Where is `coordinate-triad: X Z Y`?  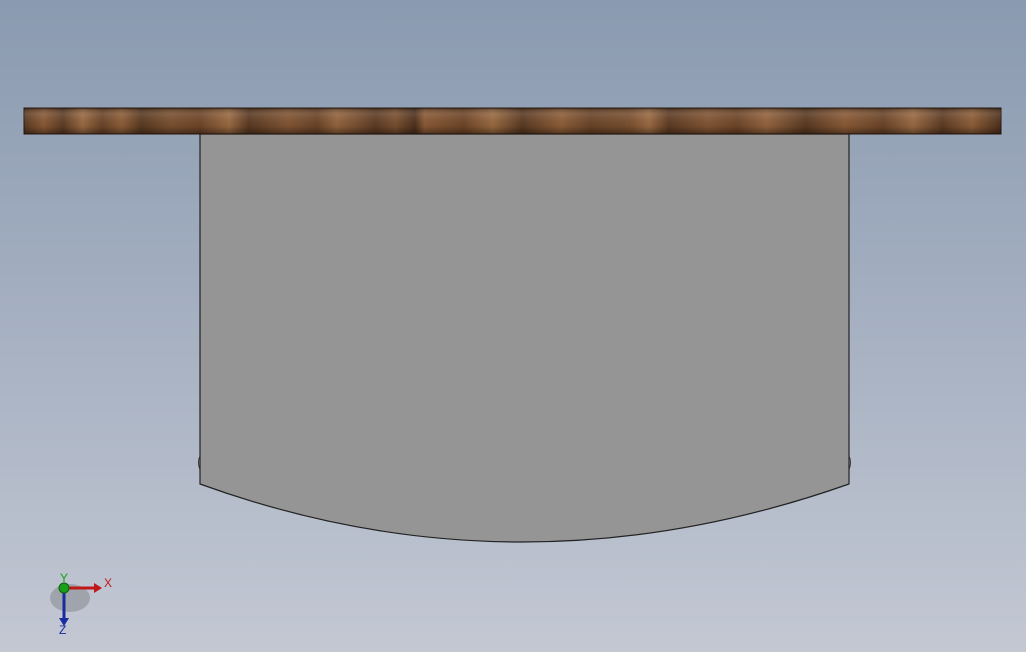
coordinate-triad: X Z Y is located at coordinates (81, 604).